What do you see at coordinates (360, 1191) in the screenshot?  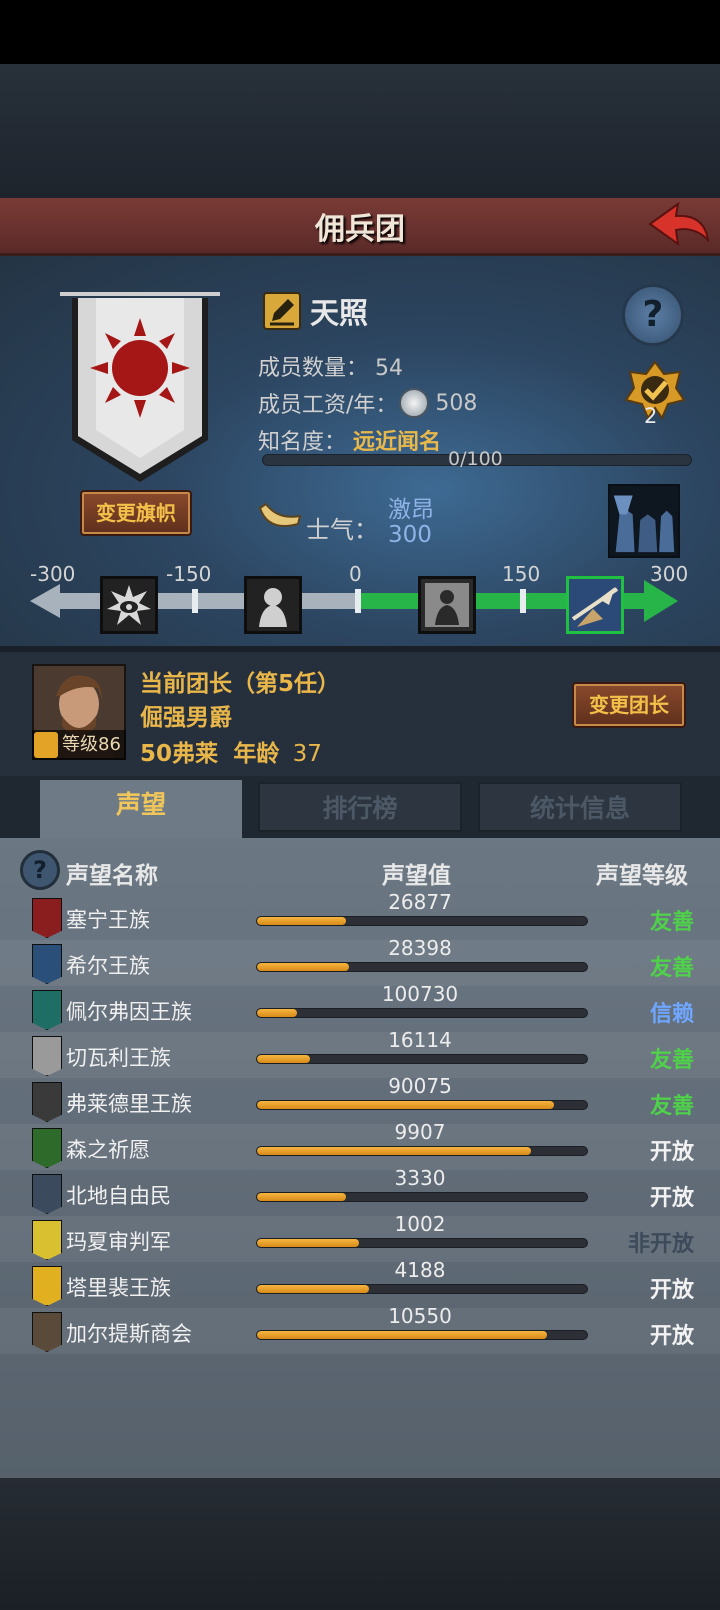 I see `reputation-row: 北地自由民 3330 开放` at bounding box center [360, 1191].